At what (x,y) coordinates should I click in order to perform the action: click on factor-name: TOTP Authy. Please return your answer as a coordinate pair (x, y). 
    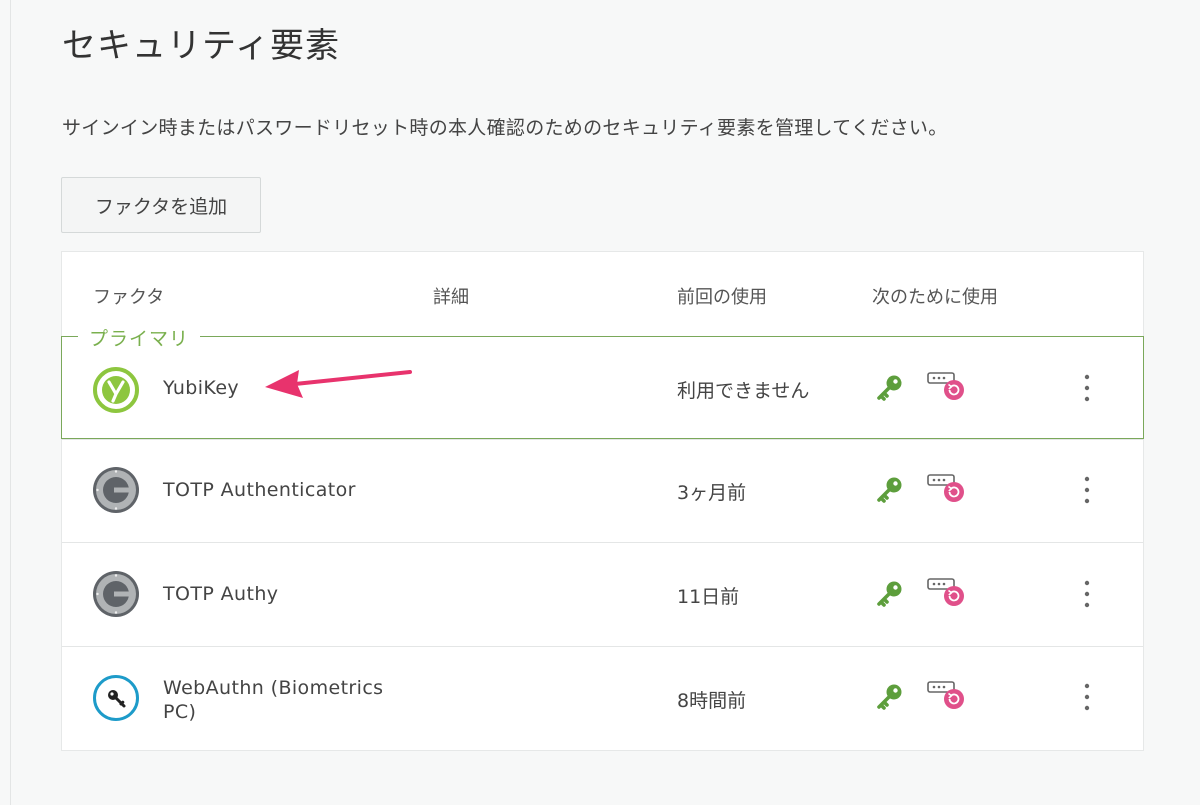
    Looking at the image, I should click on (221, 594).